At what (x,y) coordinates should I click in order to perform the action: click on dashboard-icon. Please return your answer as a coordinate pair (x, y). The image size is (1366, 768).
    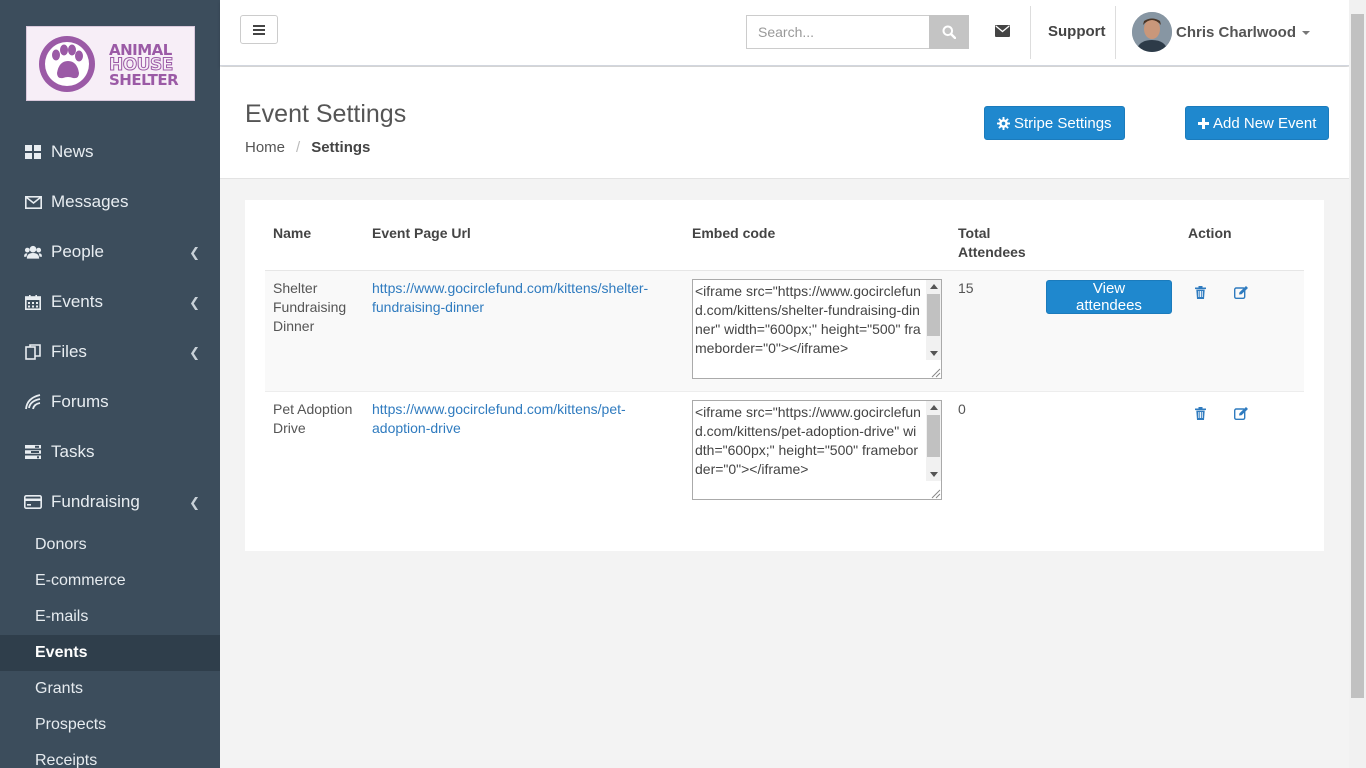
    Looking at the image, I should click on (33, 152).